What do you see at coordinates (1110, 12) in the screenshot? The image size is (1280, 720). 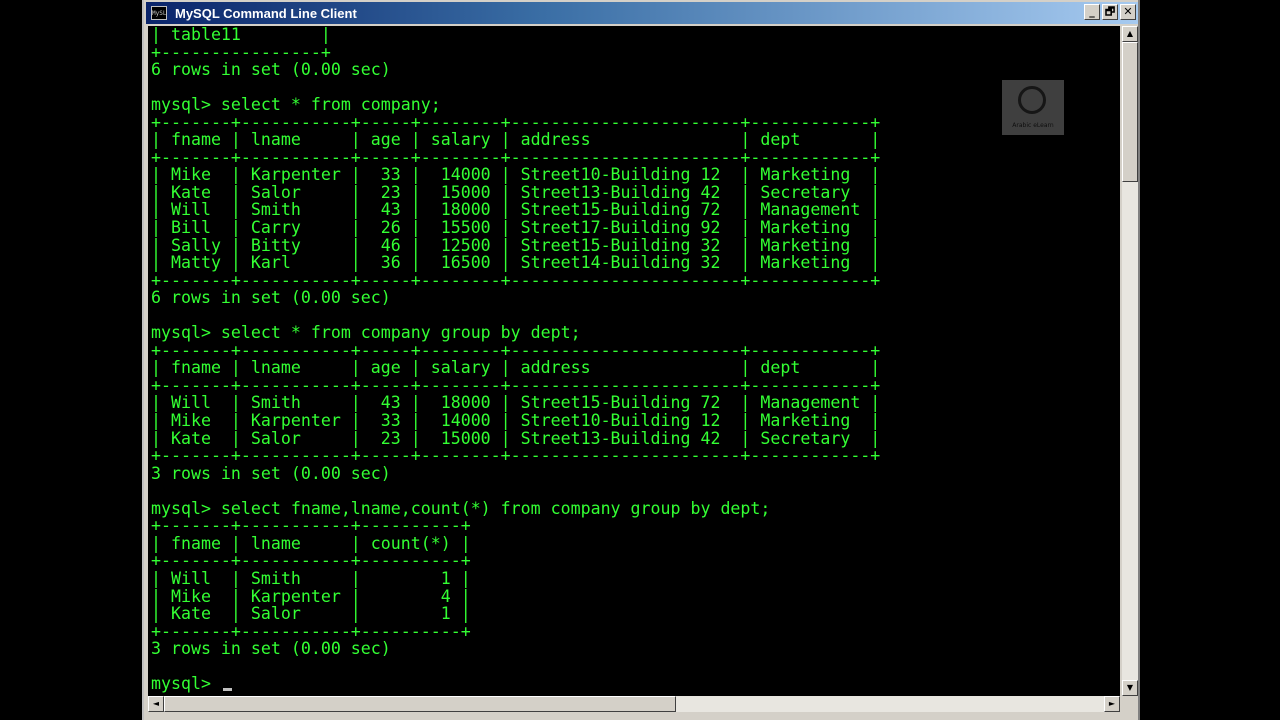 I see `maximize-button: 🗗` at bounding box center [1110, 12].